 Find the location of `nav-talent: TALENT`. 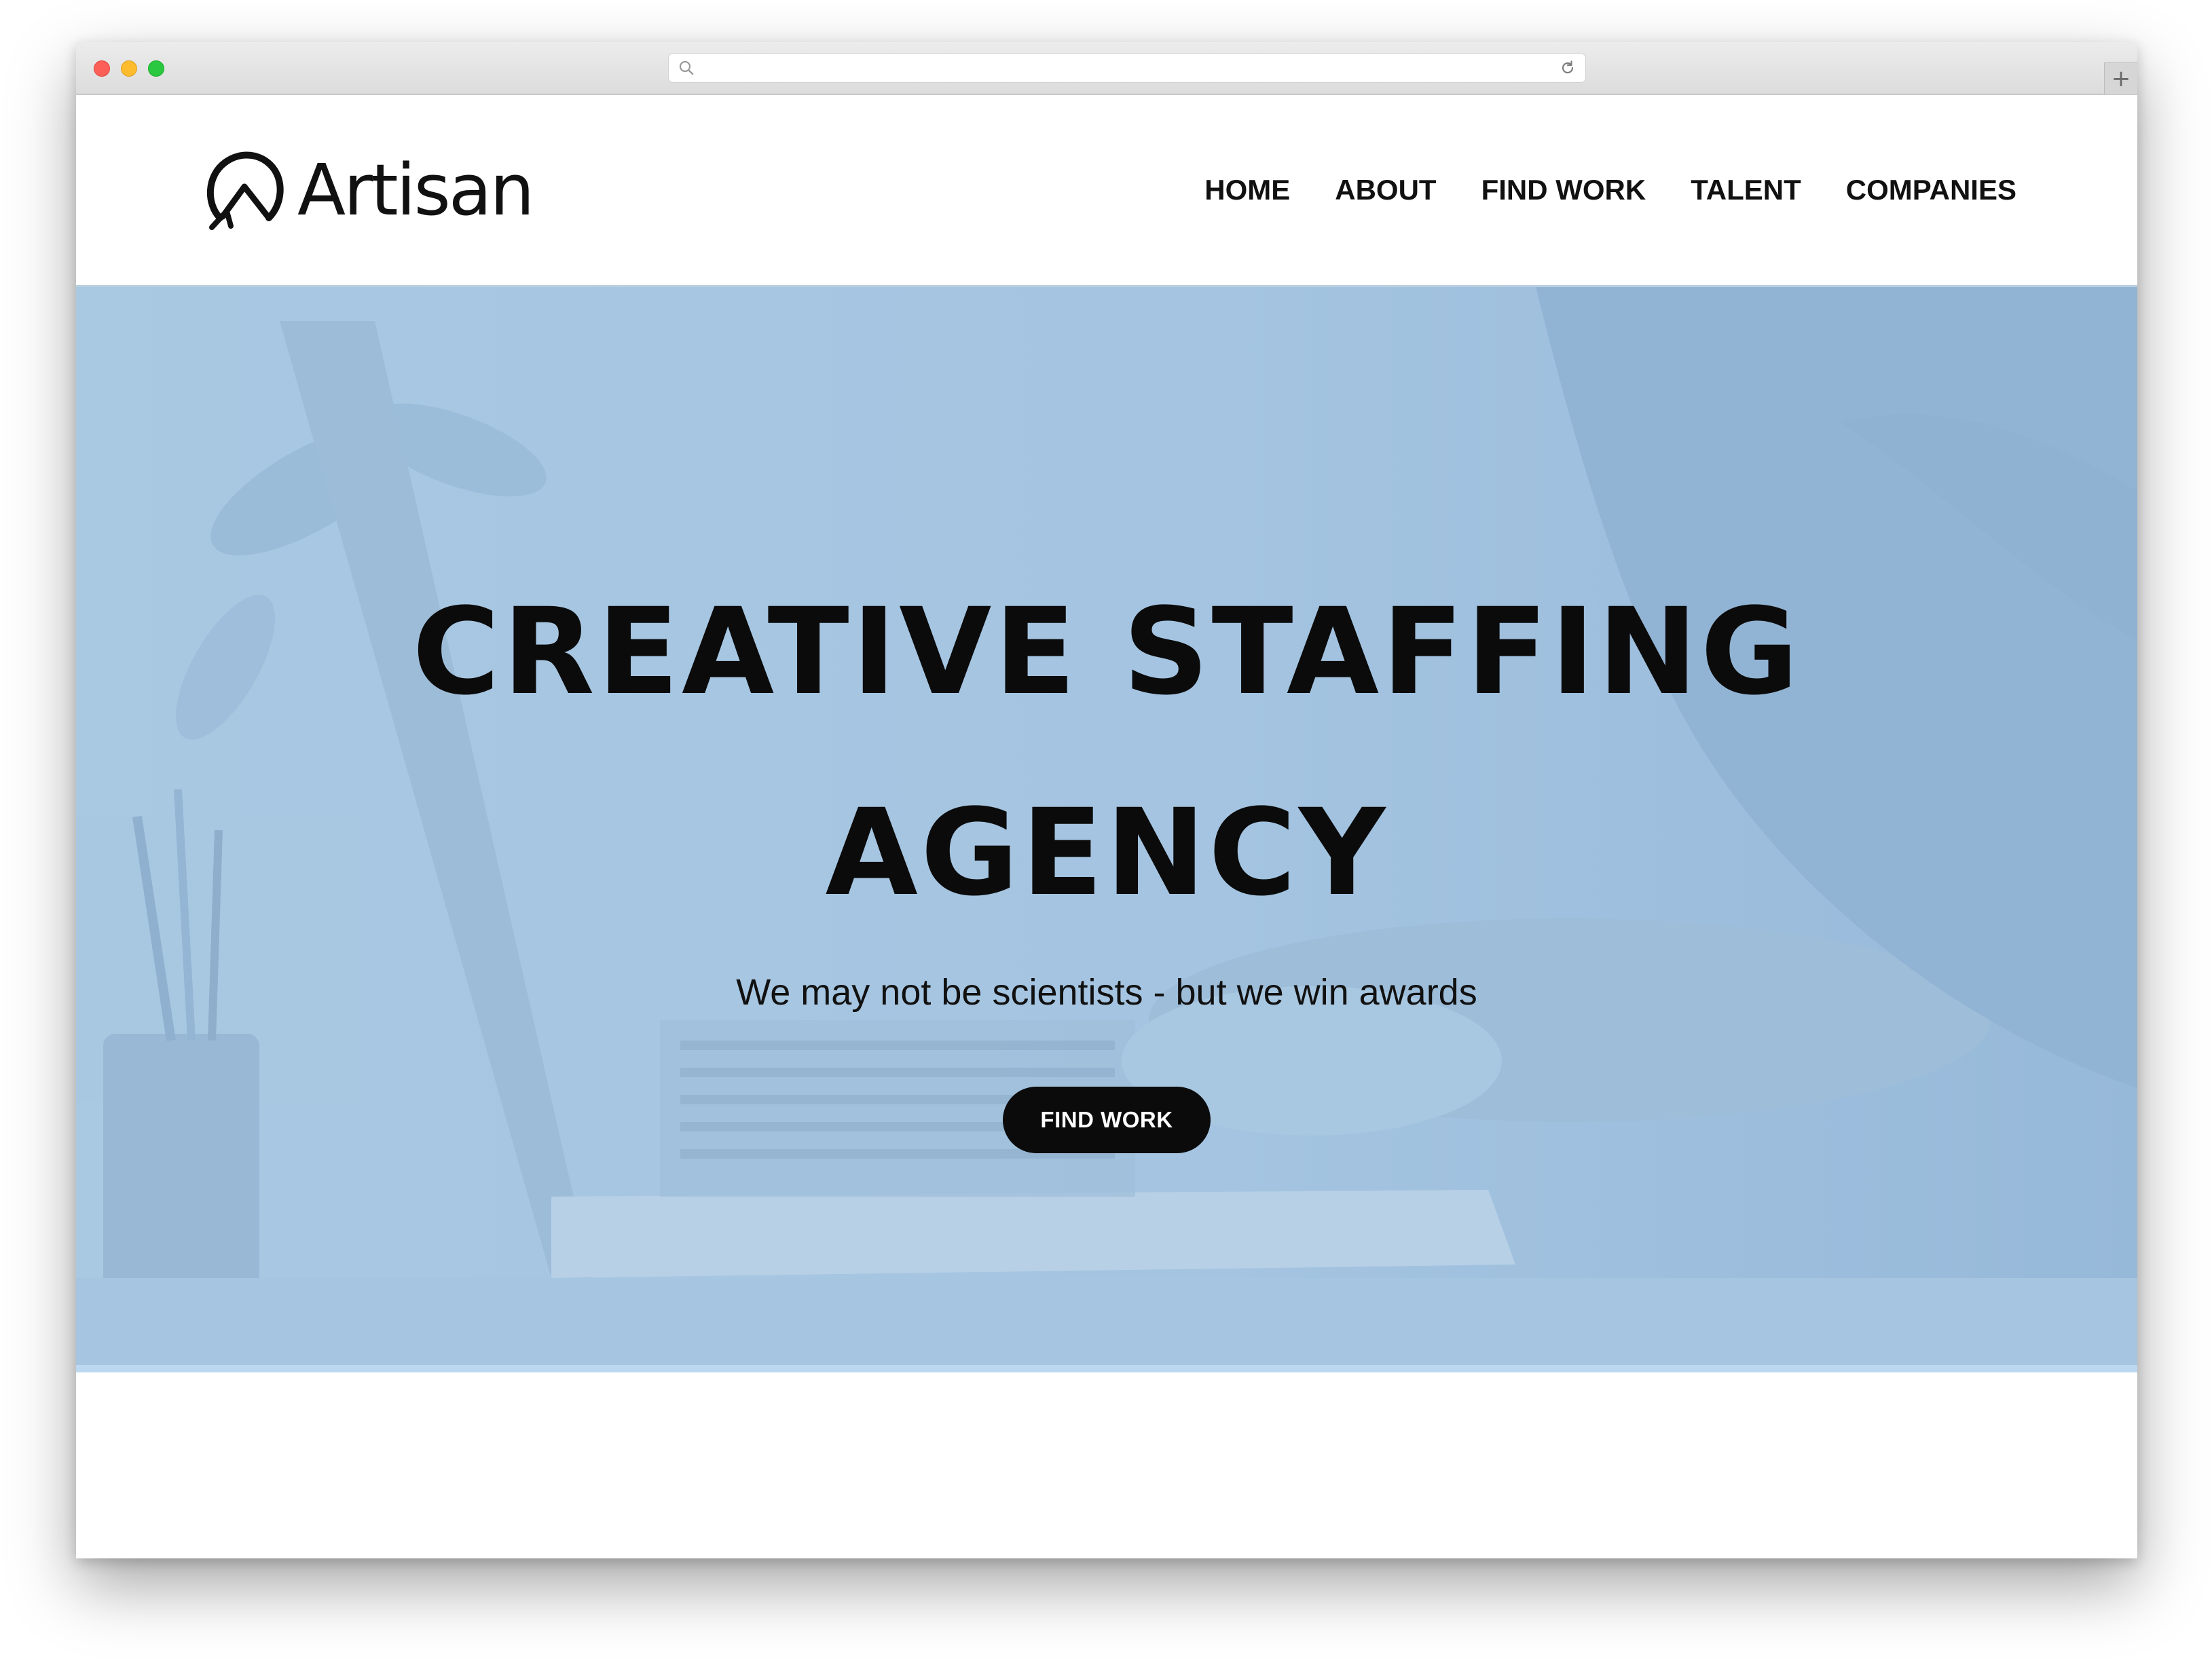

nav-talent: TALENT is located at coordinates (1746, 190).